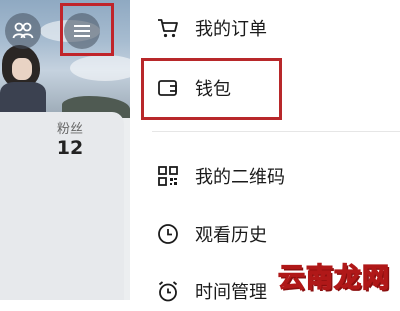 This screenshot has width=400, height=311. I want to click on people-icon, so click(23, 30).